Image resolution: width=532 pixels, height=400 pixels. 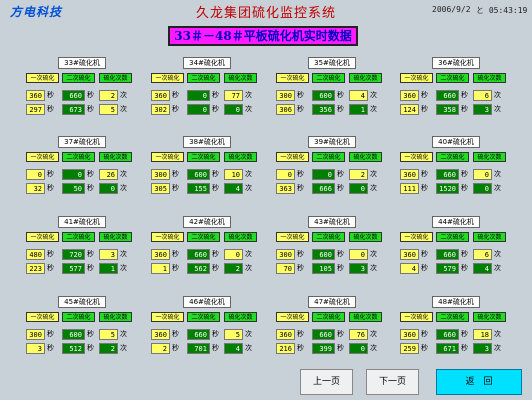 What do you see at coordinates (332, 222) in the screenshot?
I see `machine-title: 43#硫化机` at bounding box center [332, 222].